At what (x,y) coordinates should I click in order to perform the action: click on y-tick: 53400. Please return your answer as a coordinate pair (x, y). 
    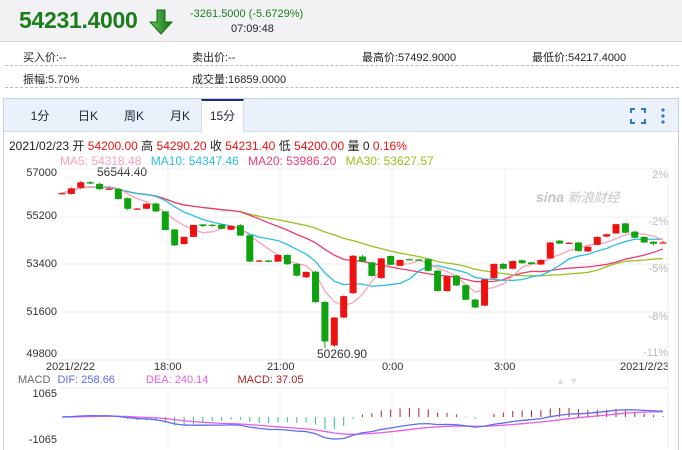
    Looking at the image, I should click on (41, 264).